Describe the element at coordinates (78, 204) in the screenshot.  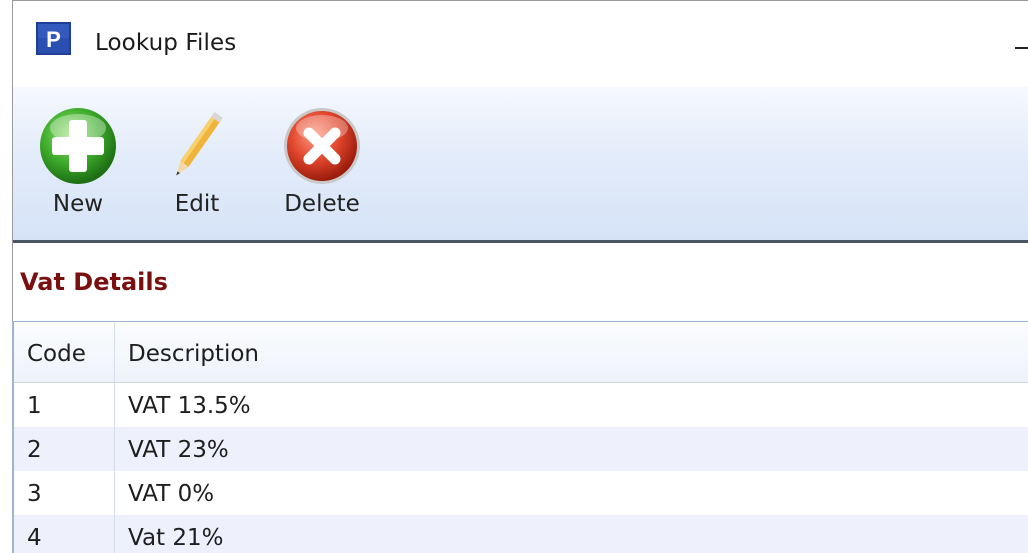
I see `new-button-label: New` at that location.